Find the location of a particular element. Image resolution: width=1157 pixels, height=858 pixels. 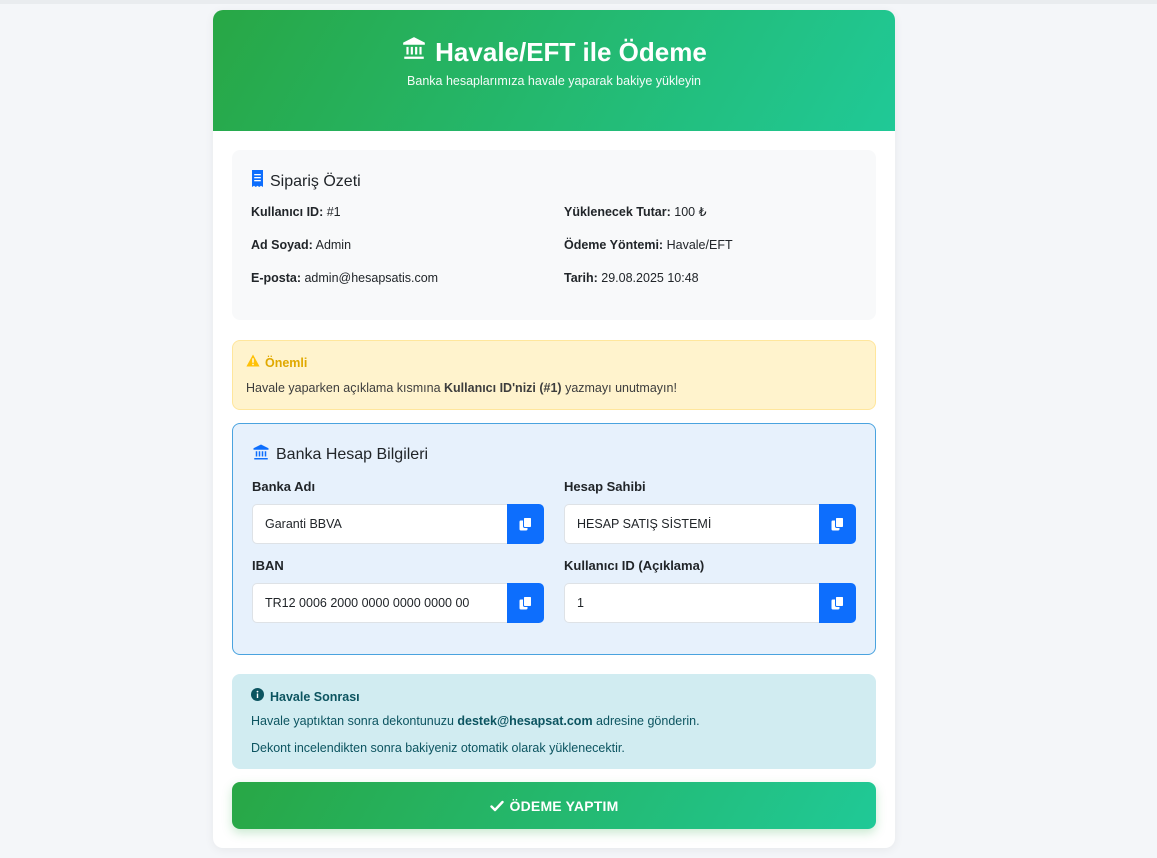

summary-method: Ödeme Yöntemi: Havale/EFT is located at coordinates (710, 245).